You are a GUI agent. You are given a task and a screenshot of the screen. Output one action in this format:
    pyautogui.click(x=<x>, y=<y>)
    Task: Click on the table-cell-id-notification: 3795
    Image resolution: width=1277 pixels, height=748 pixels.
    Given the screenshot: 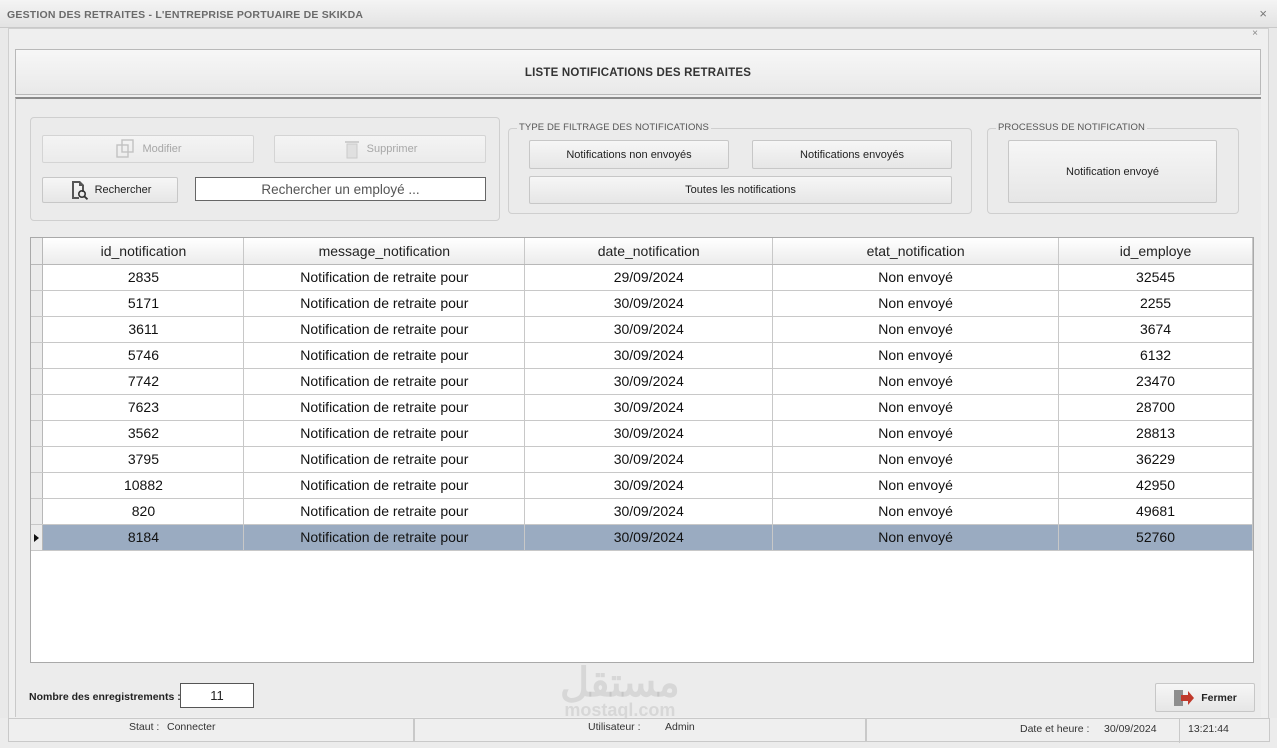 What is the action you would take?
    pyautogui.click(x=143, y=459)
    